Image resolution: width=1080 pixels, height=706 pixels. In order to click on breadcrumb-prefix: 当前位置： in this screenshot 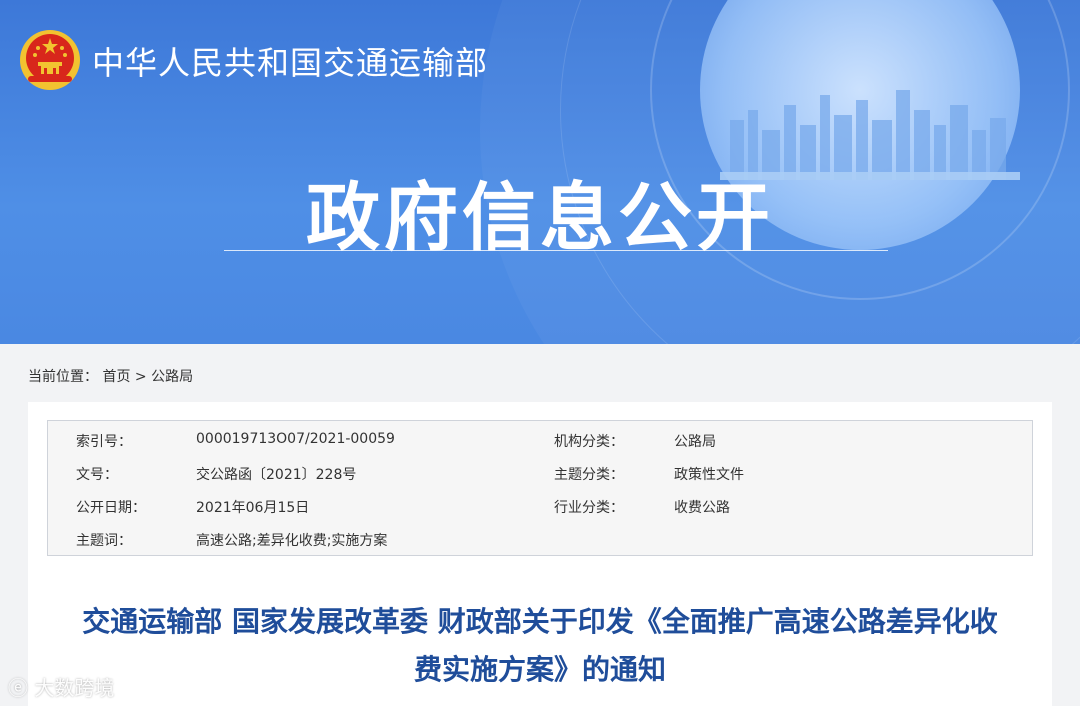, I will do `click(63, 377)`.